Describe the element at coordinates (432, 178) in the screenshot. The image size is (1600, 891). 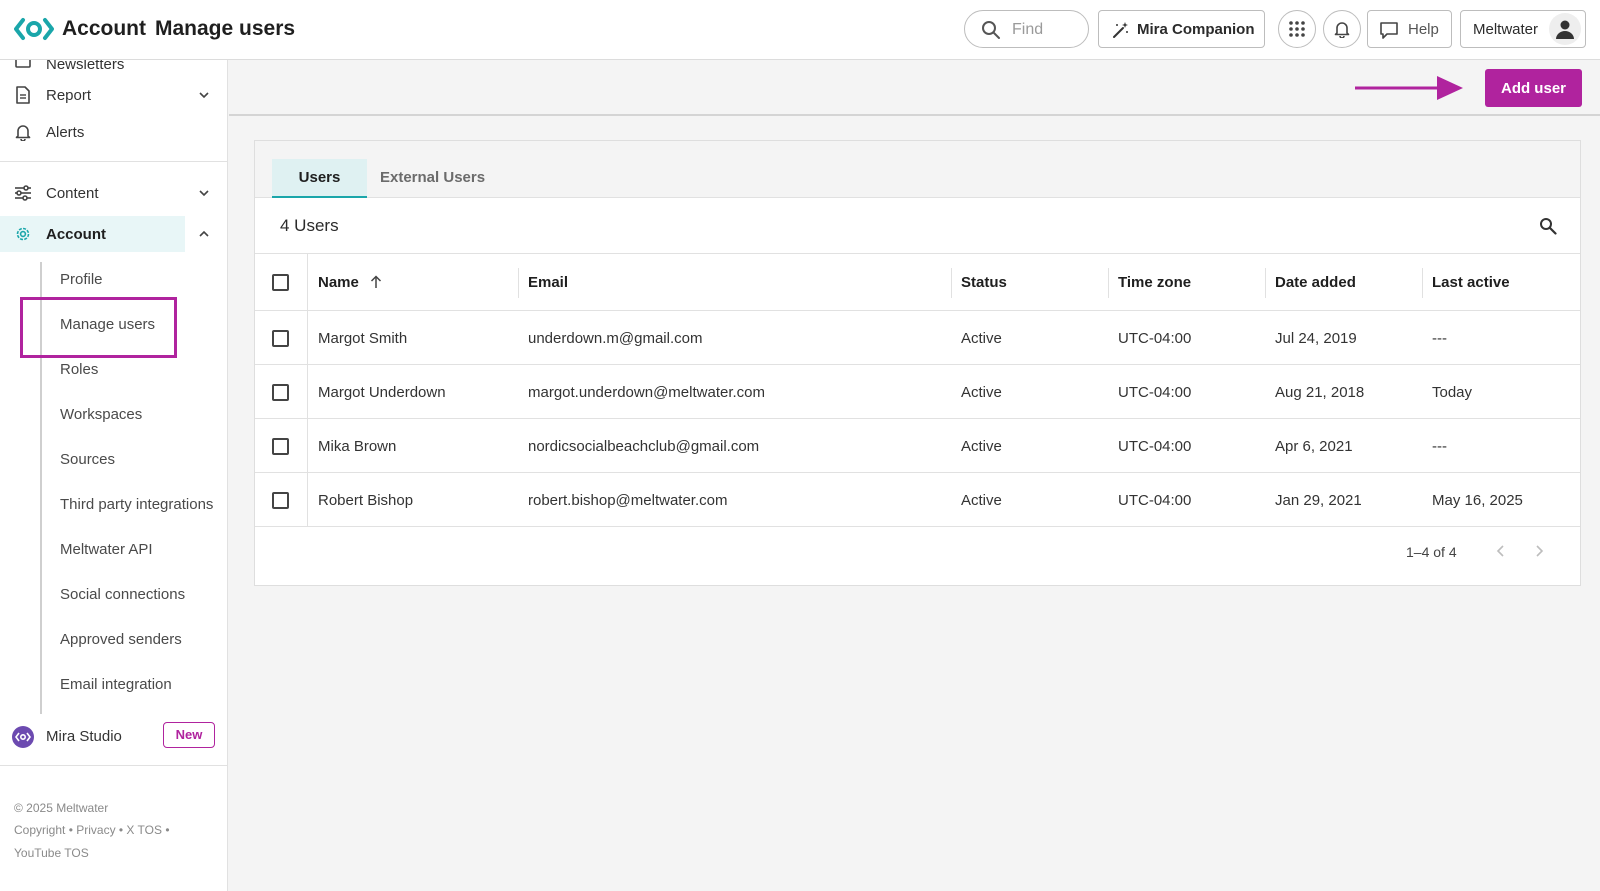
I see `tab-external-users: External Users` at that location.